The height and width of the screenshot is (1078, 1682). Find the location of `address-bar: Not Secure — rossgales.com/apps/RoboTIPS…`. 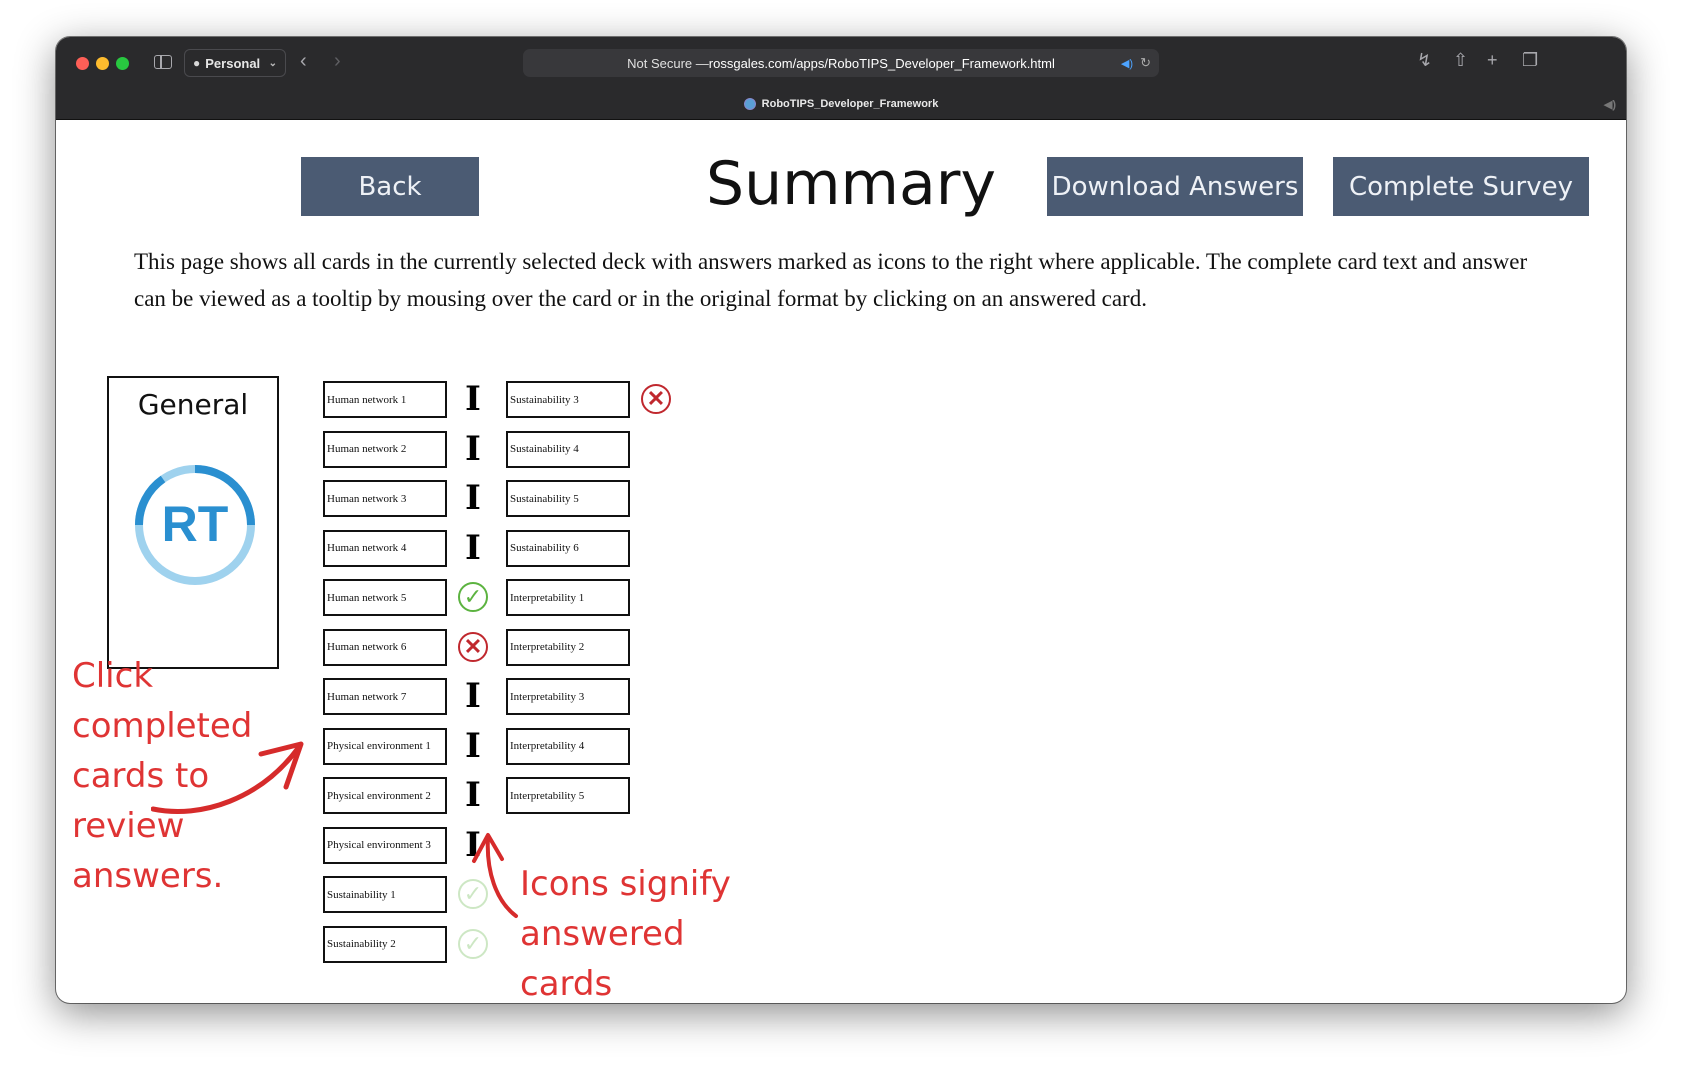

address-bar: Not Secure — rossgales.com/apps/RoboTIPS… is located at coordinates (841, 63).